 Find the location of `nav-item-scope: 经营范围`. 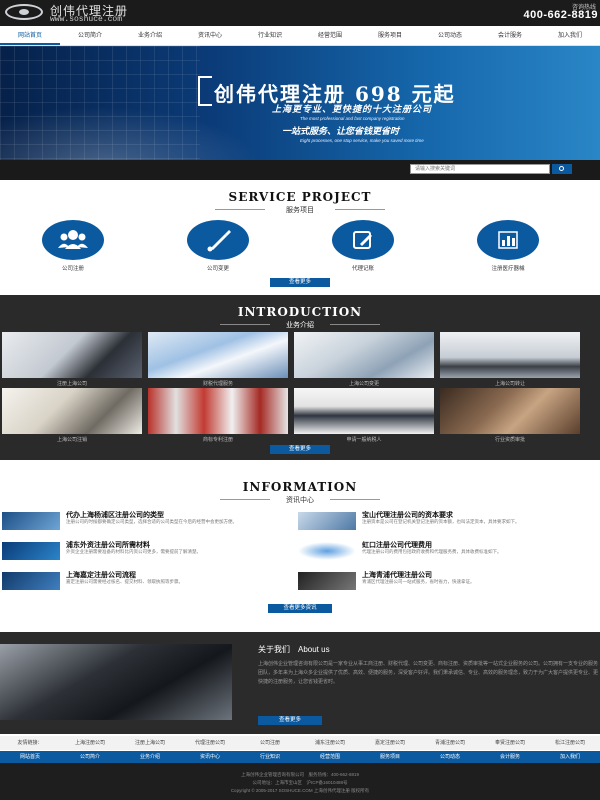

nav-item-scope: 经营范围 is located at coordinates (330, 35).